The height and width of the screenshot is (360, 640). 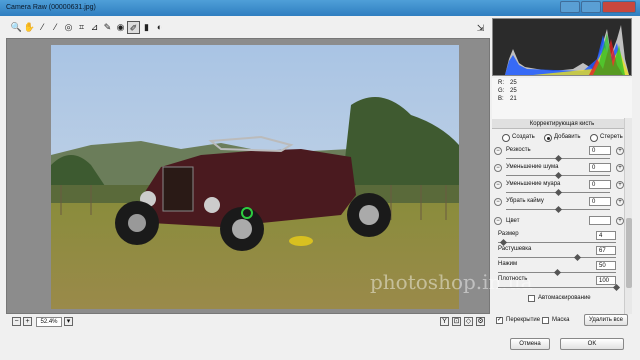 What do you see at coordinates (456, 321) in the screenshot?
I see `preview-toggle-icon: ⊡` at bounding box center [456, 321].